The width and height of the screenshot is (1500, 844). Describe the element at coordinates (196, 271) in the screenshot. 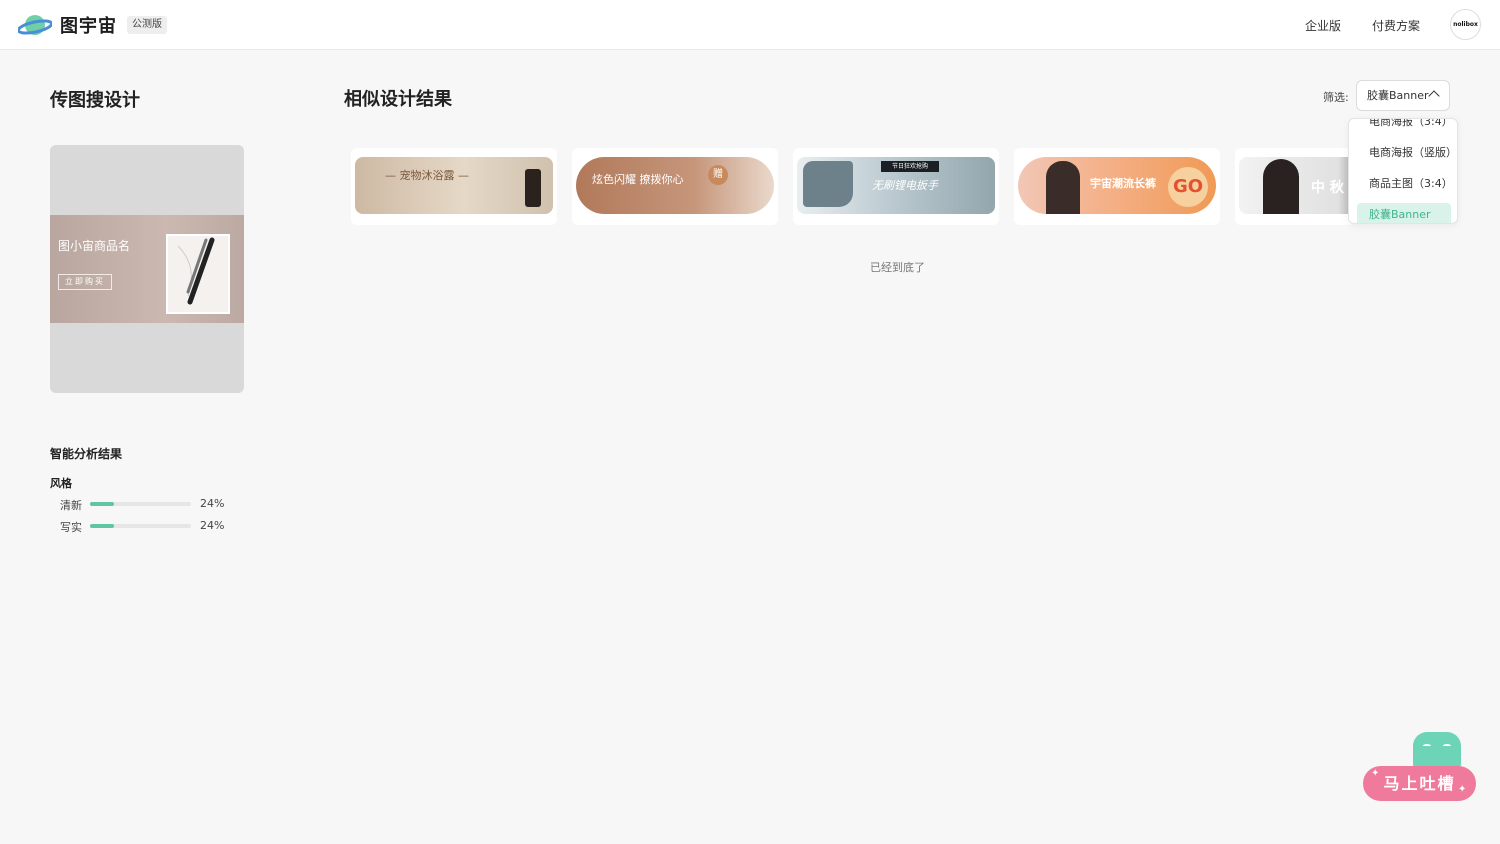

I see `hair-straightener-icon` at that location.